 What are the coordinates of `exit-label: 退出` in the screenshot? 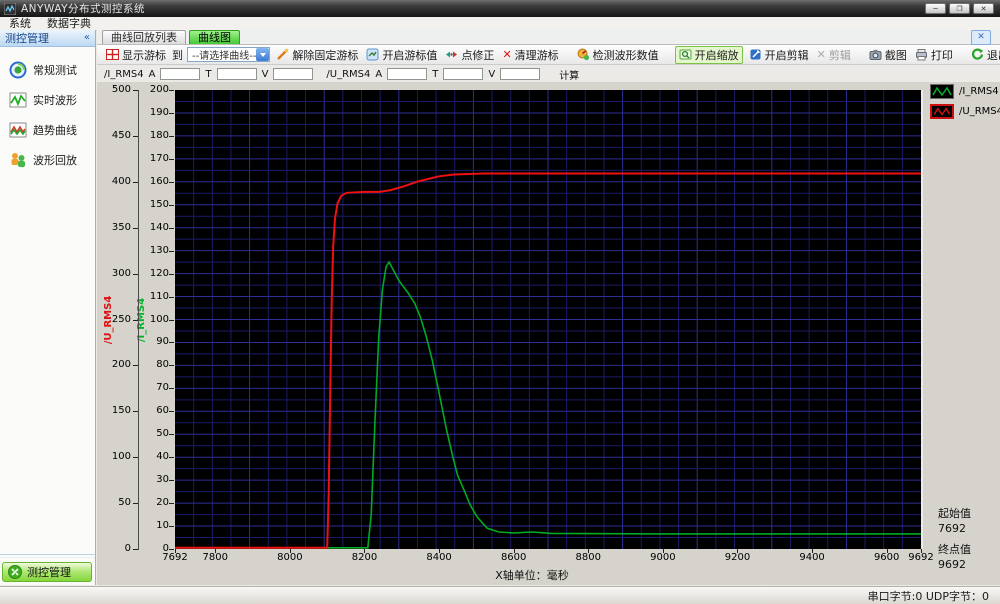 It's located at (993, 55).